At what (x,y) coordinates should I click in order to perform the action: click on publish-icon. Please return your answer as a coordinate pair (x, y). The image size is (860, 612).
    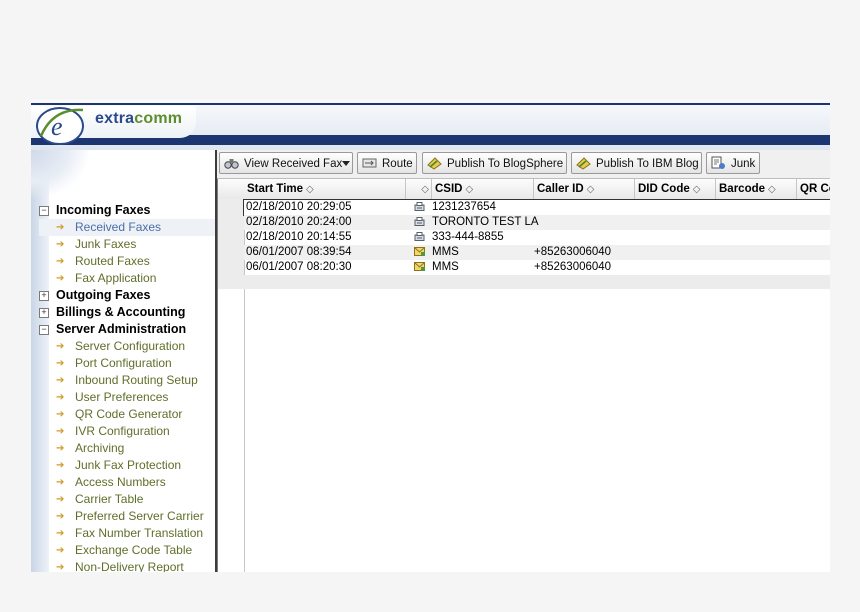
    Looking at the image, I should click on (583, 163).